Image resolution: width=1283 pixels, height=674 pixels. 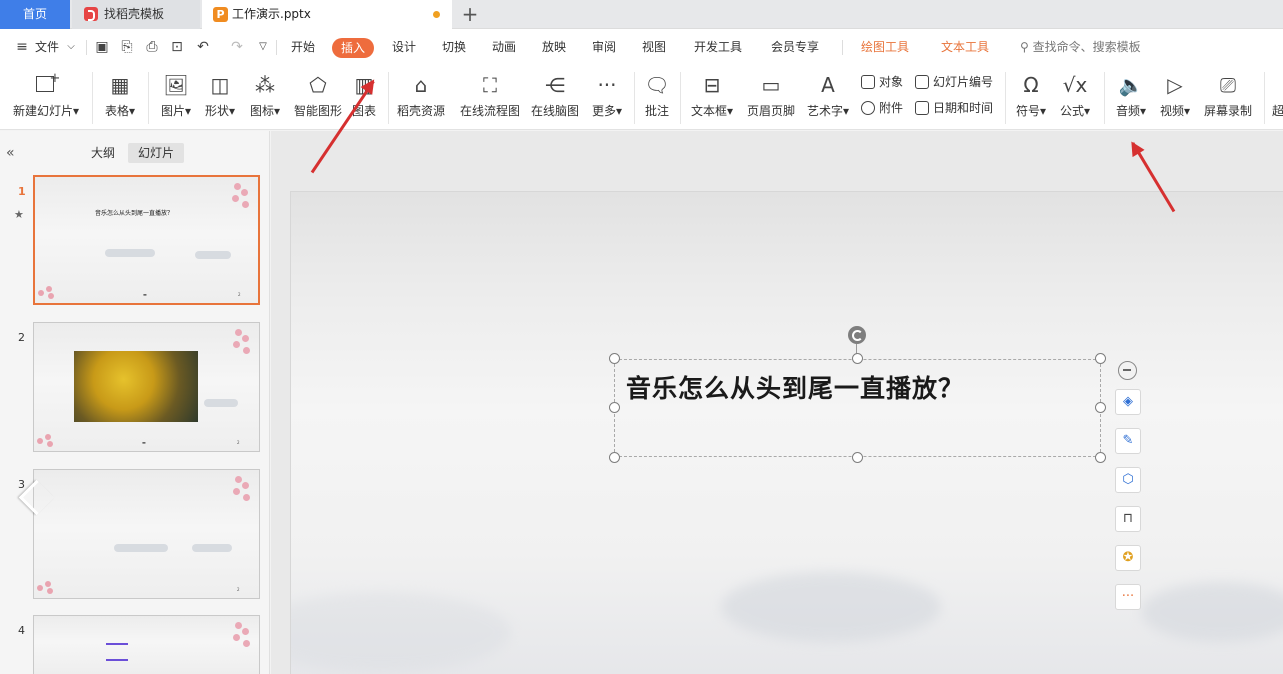 What do you see at coordinates (657, 85) in the screenshot?
I see `comment-icon: 🗨` at bounding box center [657, 85].